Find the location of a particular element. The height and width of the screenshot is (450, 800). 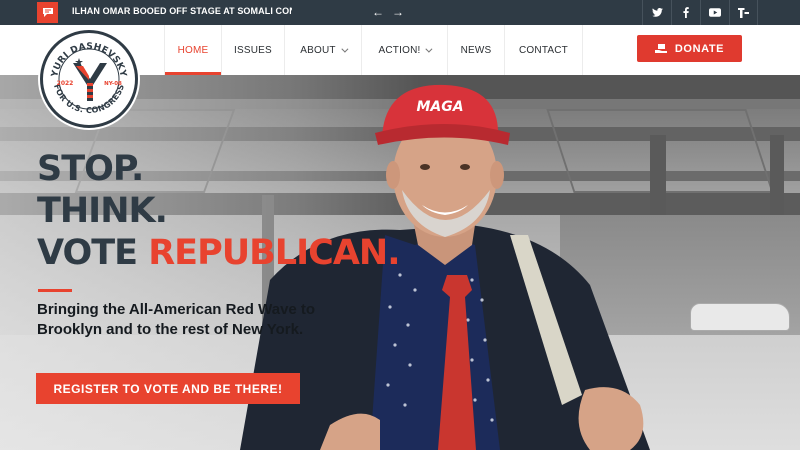

headline-line-3: VOTE REPUBLICAN. is located at coordinates (219, 253).